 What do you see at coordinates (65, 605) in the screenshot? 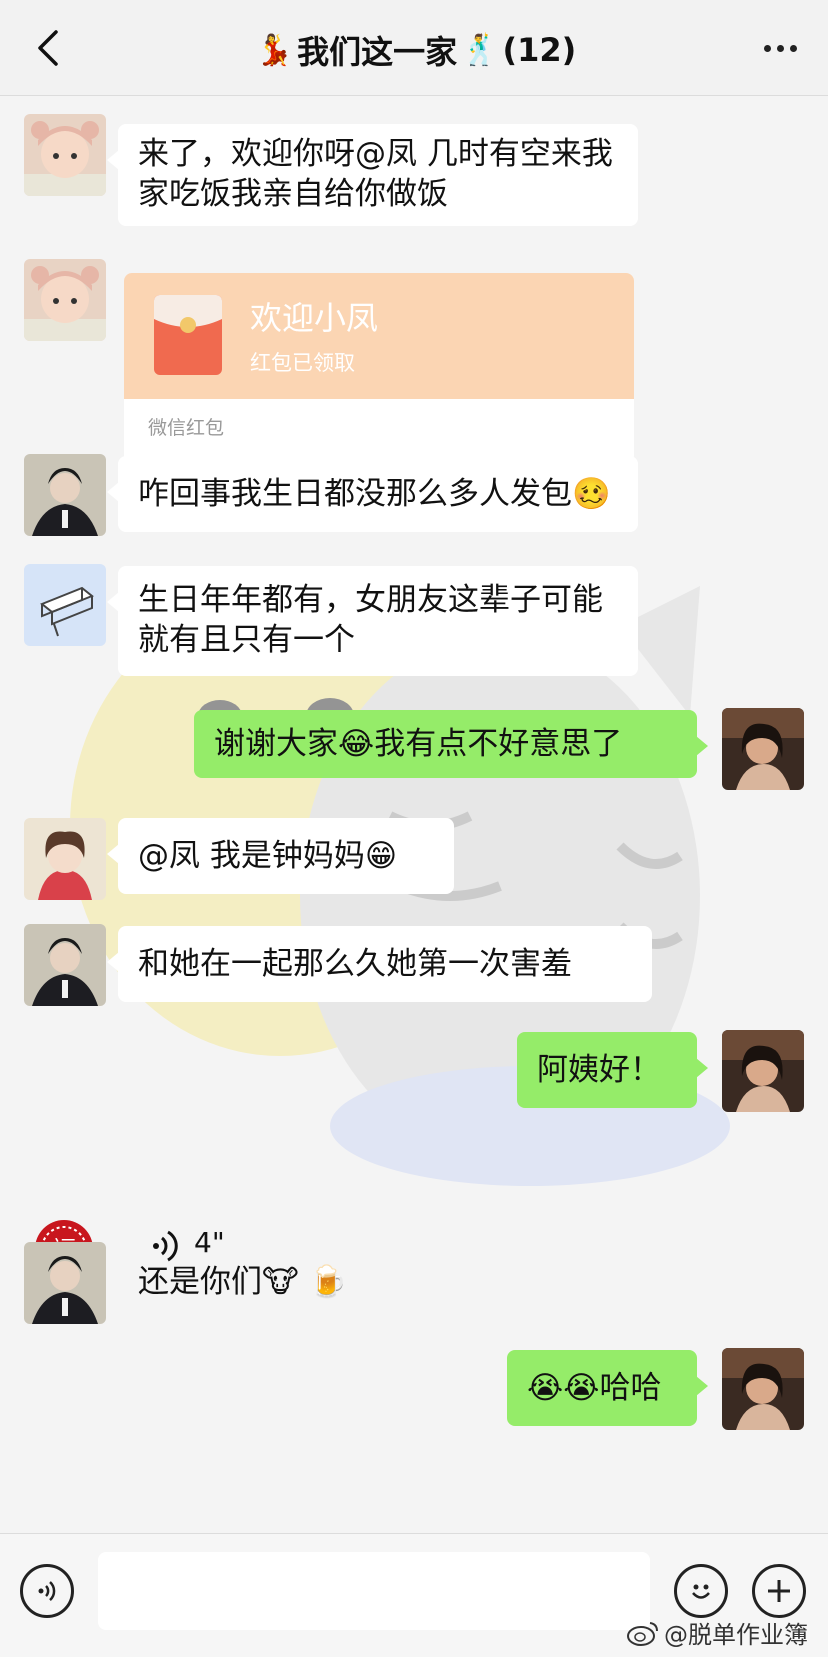
I see `avatar-cake-sketch` at bounding box center [65, 605].